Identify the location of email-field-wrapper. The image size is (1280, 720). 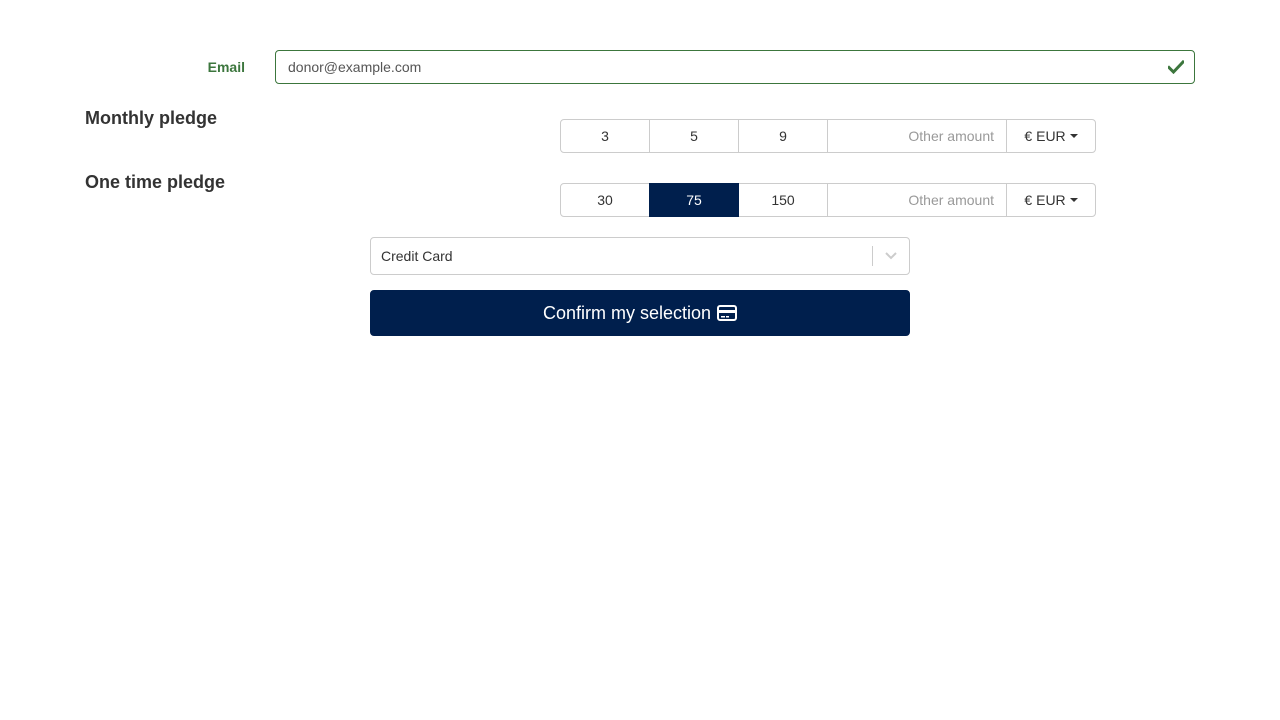
(735, 67).